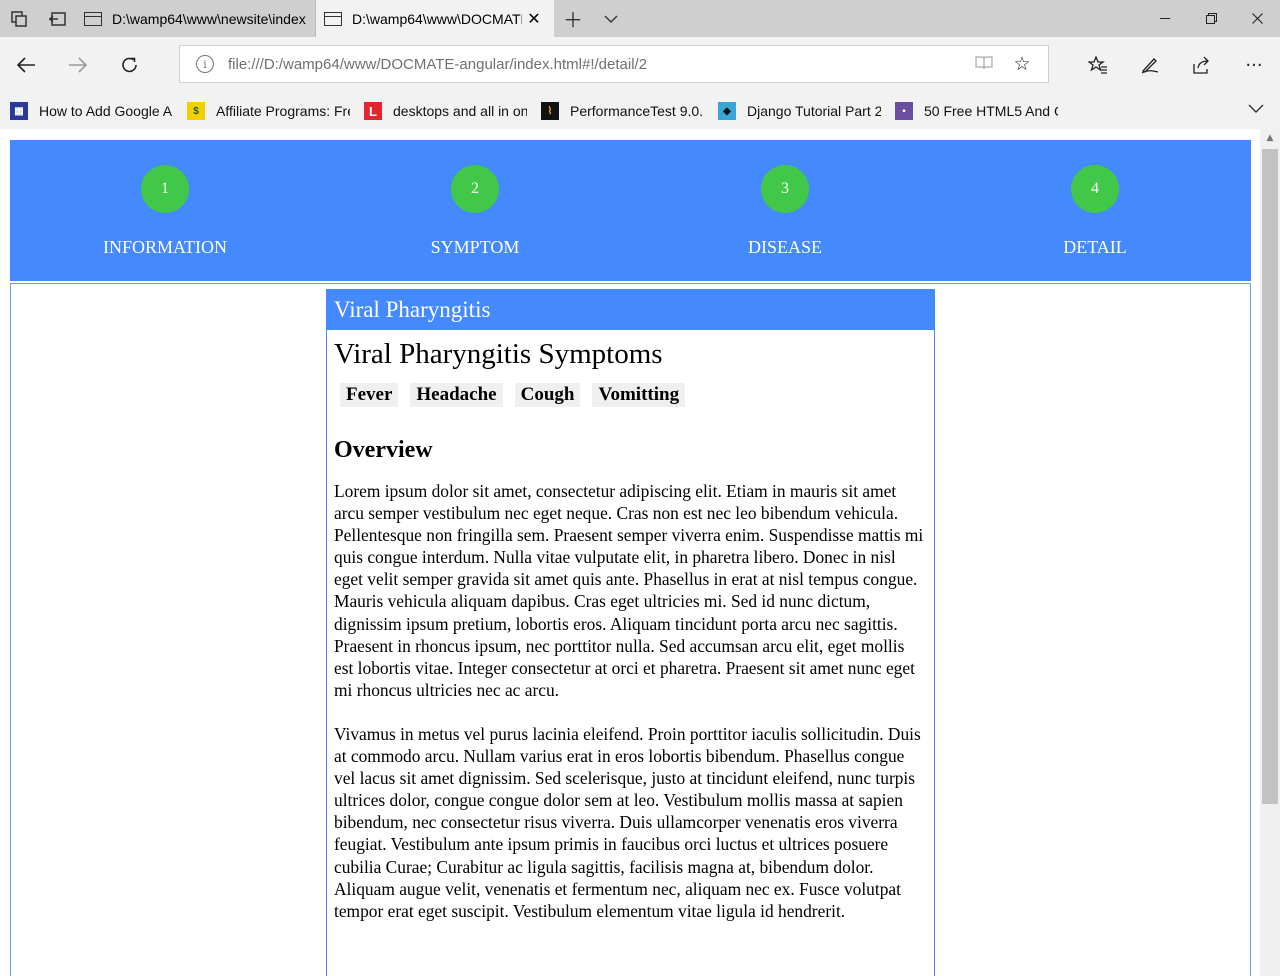  What do you see at coordinates (164, 247) in the screenshot?
I see `step-label: INFORMATION` at bounding box center [164, 247].